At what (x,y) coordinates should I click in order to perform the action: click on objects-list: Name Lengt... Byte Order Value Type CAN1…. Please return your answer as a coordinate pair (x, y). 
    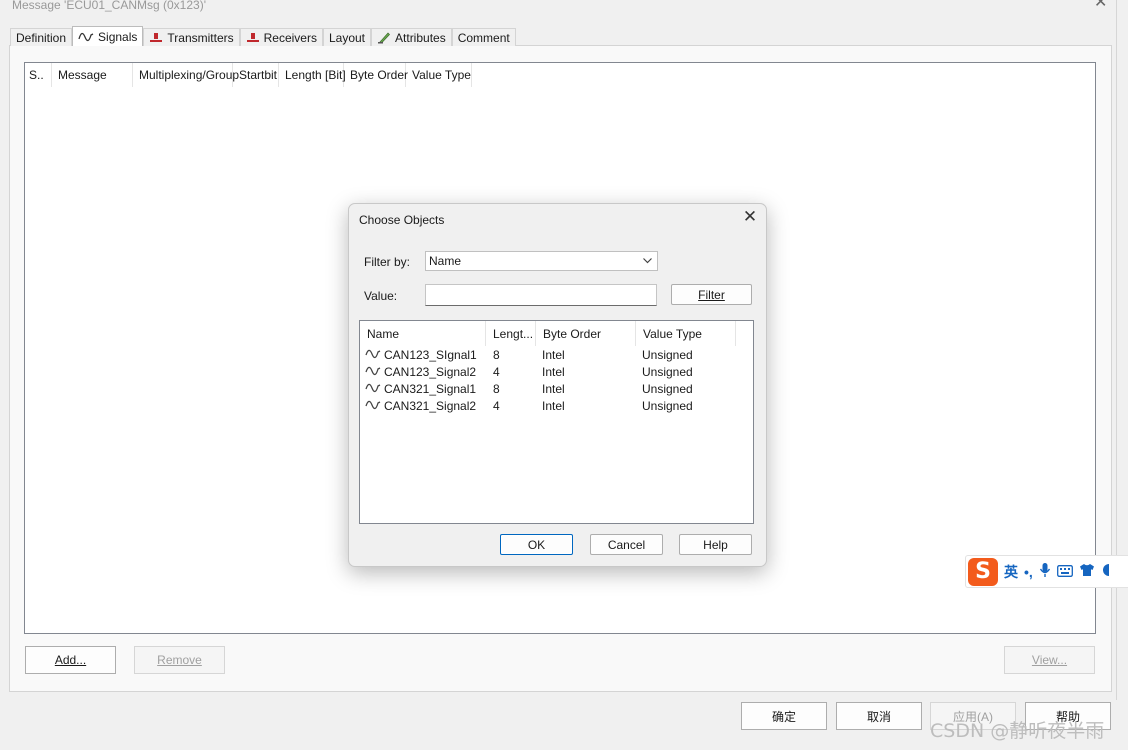
    Looking at the image, I should click on (556, 422).